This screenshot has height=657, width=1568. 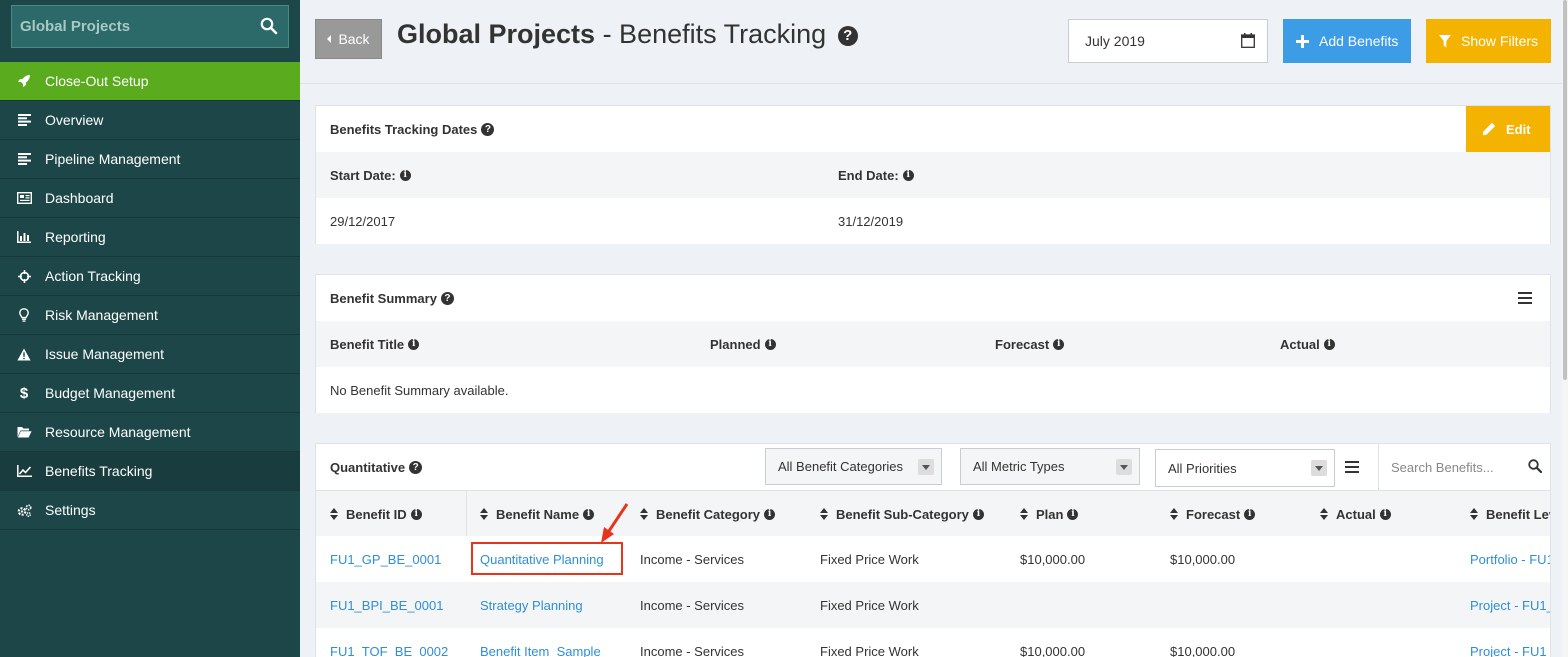 I want to click on sidebar-item-reporting: Reporting, so click(x=150, y=237).